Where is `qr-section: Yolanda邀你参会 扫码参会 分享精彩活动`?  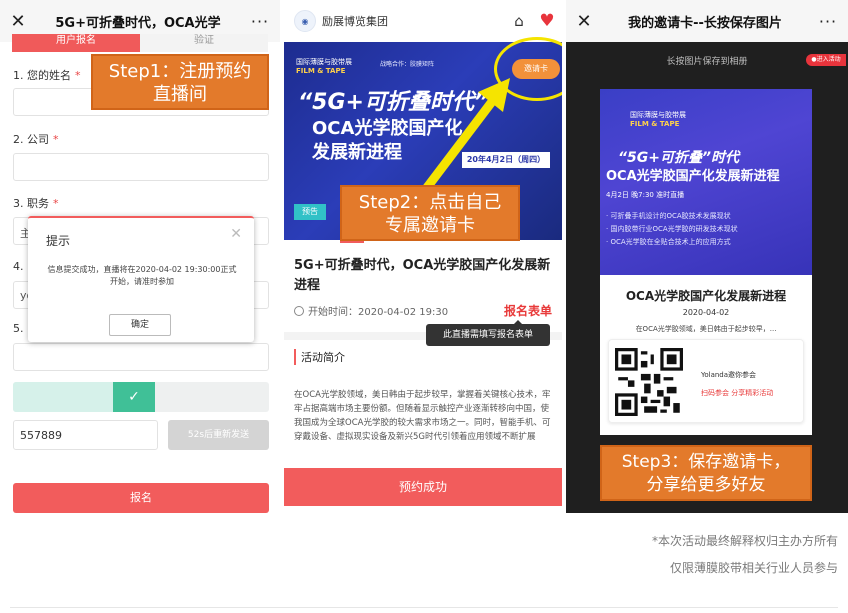 qr-section: Yolanda邀你参会 扫码参会 分享精彩活动 is located at coordinates (706, 381).